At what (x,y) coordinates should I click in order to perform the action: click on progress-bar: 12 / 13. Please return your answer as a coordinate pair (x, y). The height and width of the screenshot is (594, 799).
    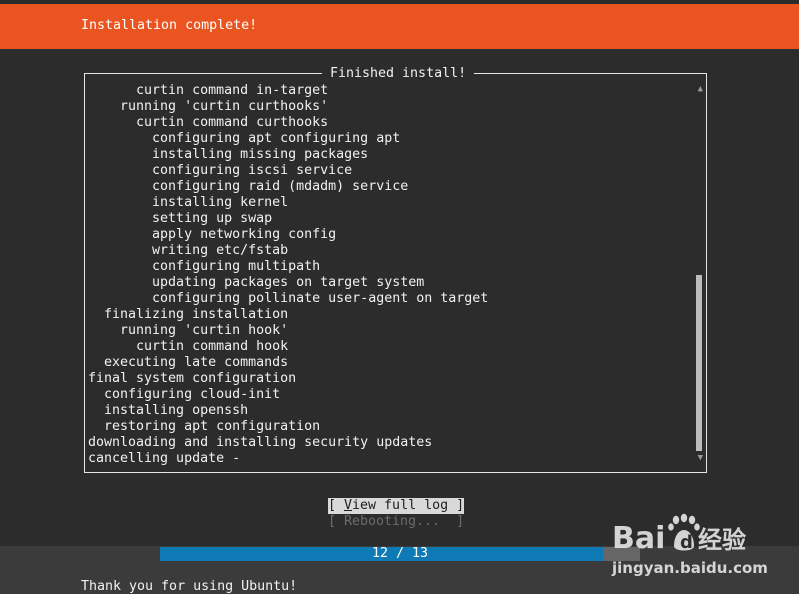
    Looking at the image, I should click on (400, 553).